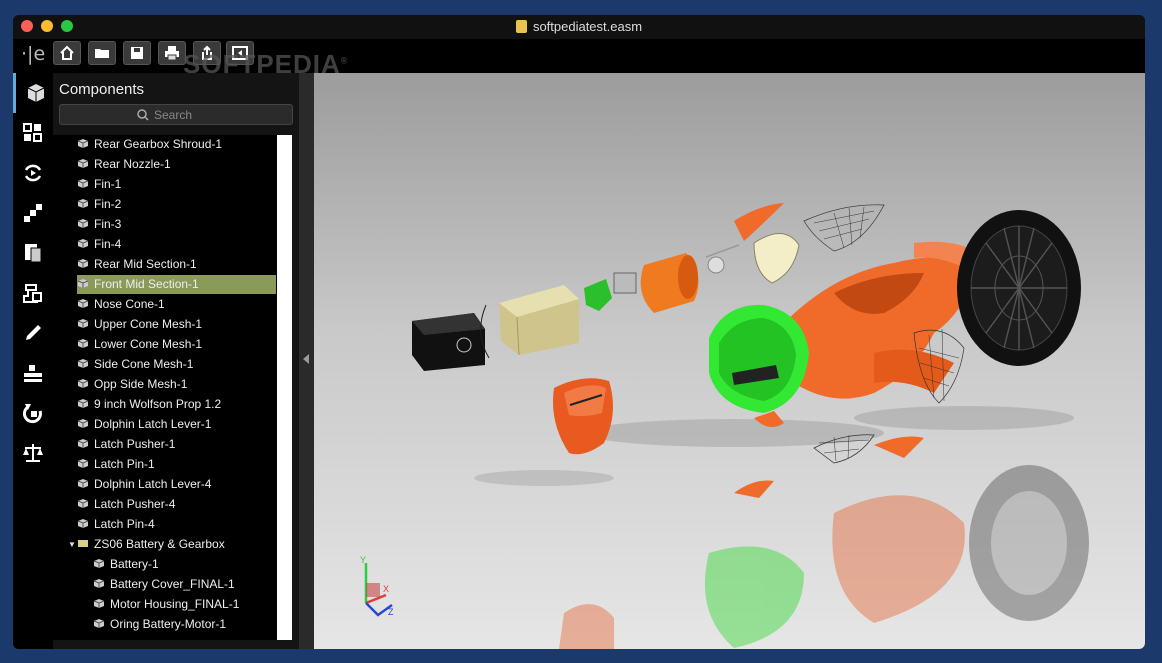 This screenshot has width=1162, height=663. What do you see at coordinates (176, 484) in the screenshot?
I see `tree-item: Dolphin Latch Lever-4` at bounding box center [176, 484].